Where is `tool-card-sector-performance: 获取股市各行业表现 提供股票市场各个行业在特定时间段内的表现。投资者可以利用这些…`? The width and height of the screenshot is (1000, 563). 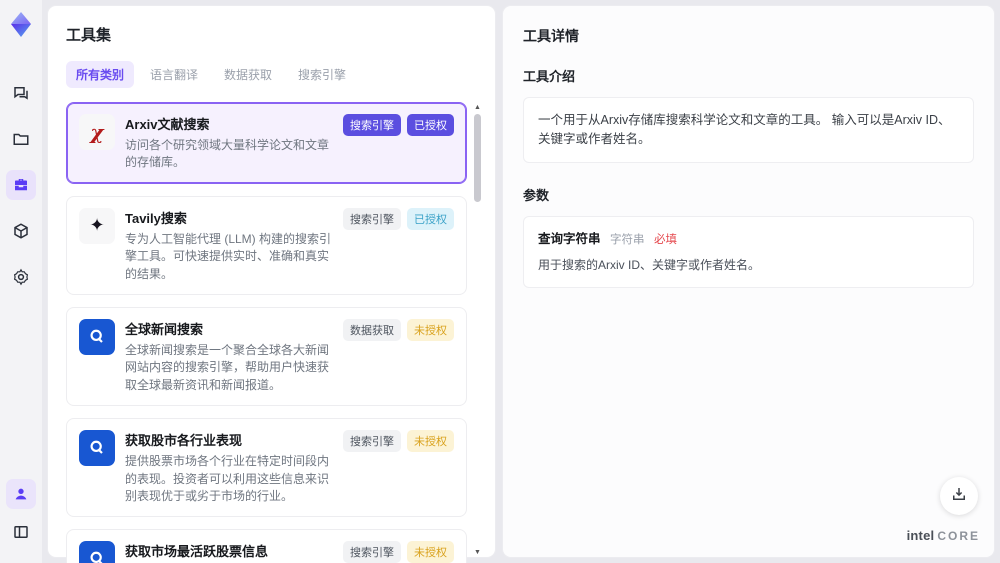 tool-card-sector-performance: 获取股市各行业表现 提供股票市场各个行业在特定时间段内的表现。投资者可以利用这些… is located at coordinates (266, 468).